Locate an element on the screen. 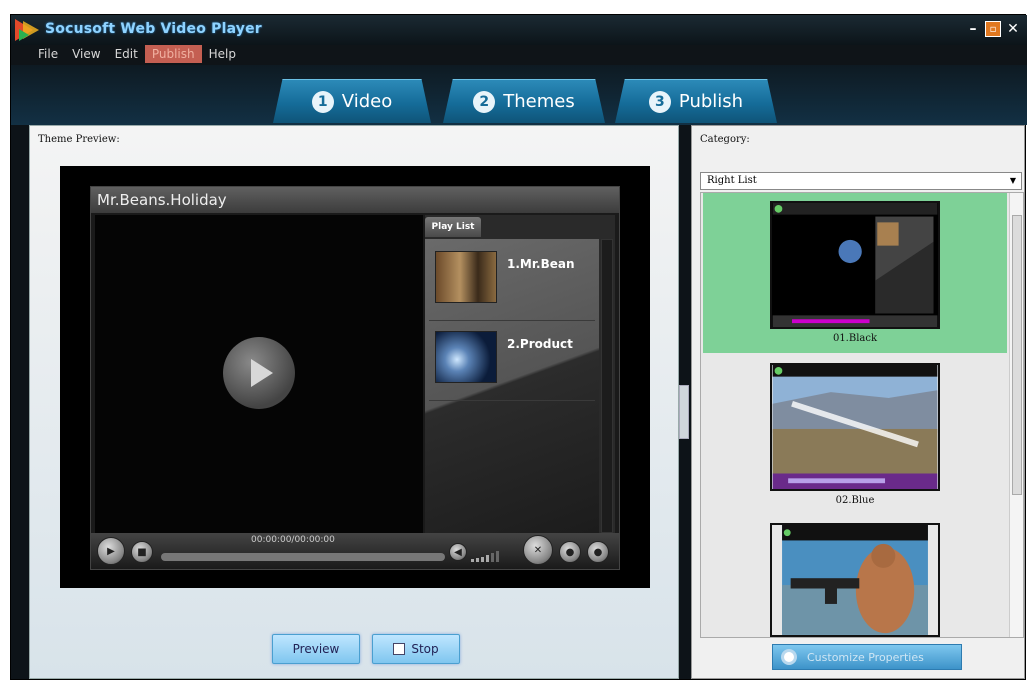 This screenshot has width=1030, height=682. volume-icon: ◀ is located at coordinates (458, 552).